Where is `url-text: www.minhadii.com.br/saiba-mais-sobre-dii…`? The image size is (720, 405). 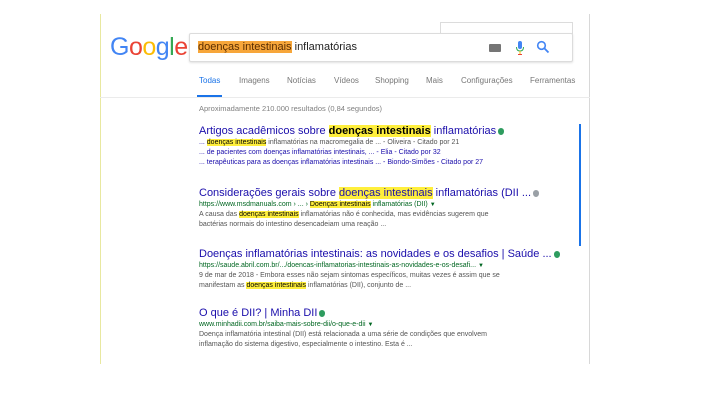
url-text: www.minhadii.com.br/saiba-mais-sobre-dii… is located at coordinates (282, 324).